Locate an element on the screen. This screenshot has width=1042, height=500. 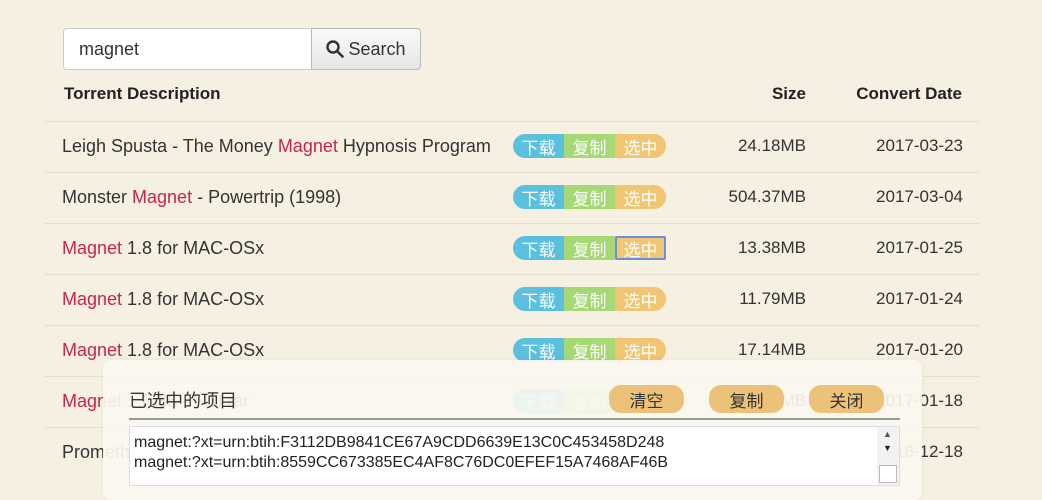
copy-selected-button: 复制 is located at coordinates (746, 399).